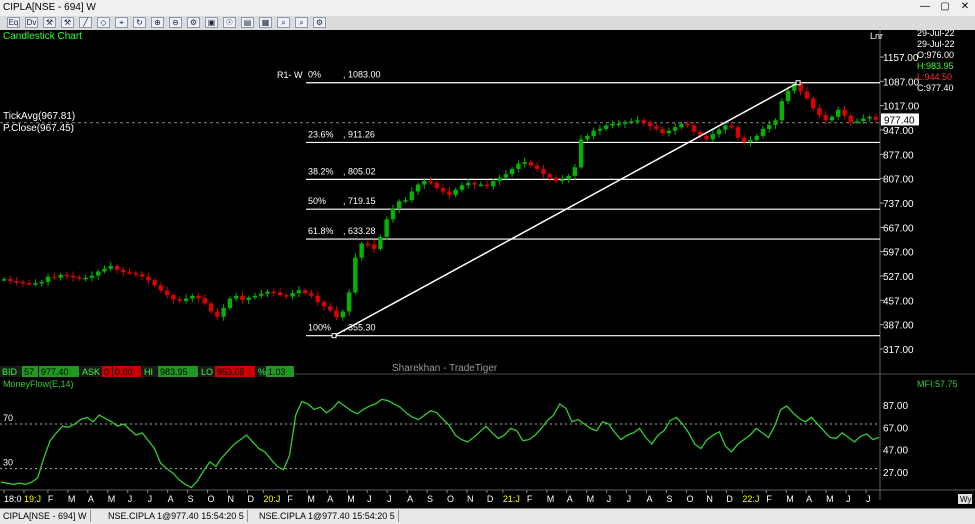  Describe the element at coordinates (965, 6) in the screenshot. I see `close-button: ✕` at that location.